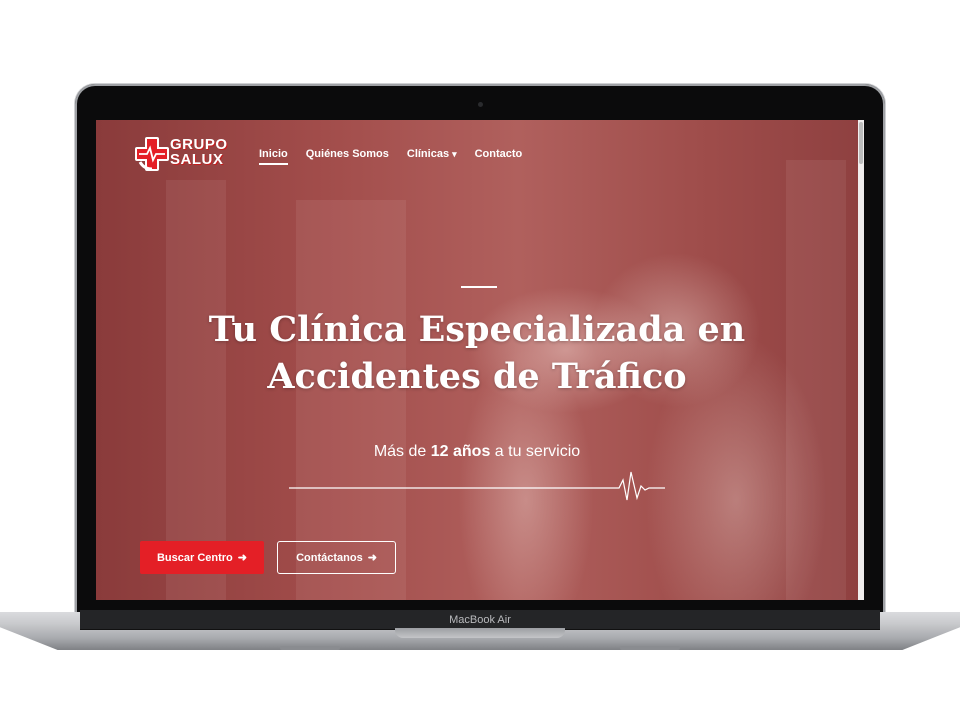 The height and width of the screenshot is (720, 960). What do you see at coordinates (152, 154) in the screenshot?
I see `medical-cross-icon` at bounding box center [152, 154].